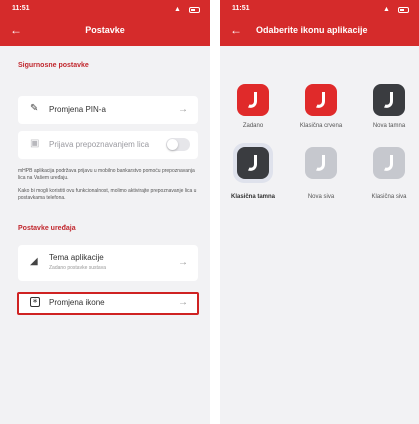 The height and width of the screenshot is (424, 419). I want to click on face-login-toggle, so click(178, 144).